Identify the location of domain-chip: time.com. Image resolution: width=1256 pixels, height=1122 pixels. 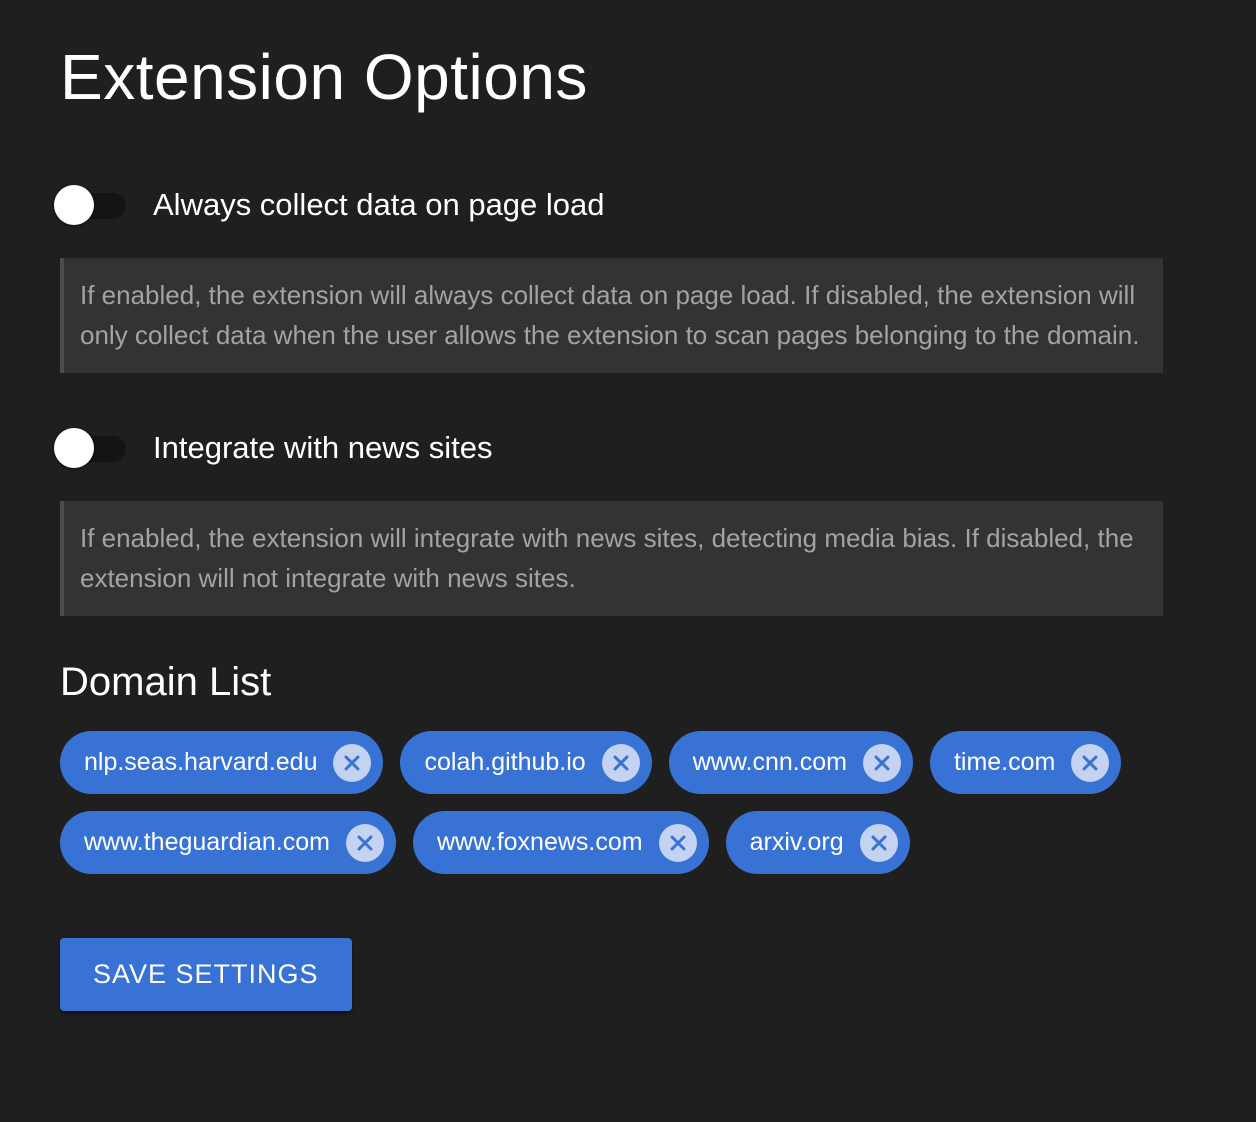
(1025, 762).